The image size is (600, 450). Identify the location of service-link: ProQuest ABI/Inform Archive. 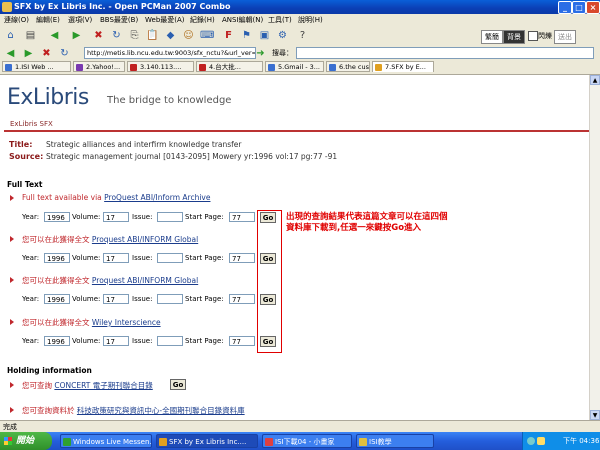
(157, 197).